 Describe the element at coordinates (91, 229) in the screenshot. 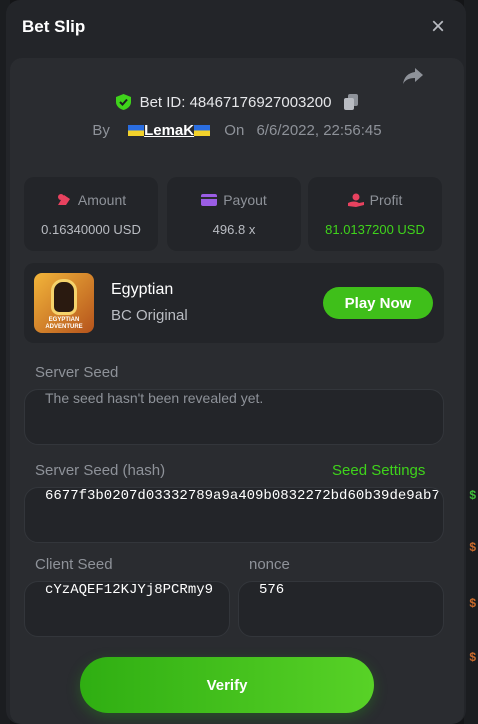

I see `amount-value: 0.16340000 USD` at that location.